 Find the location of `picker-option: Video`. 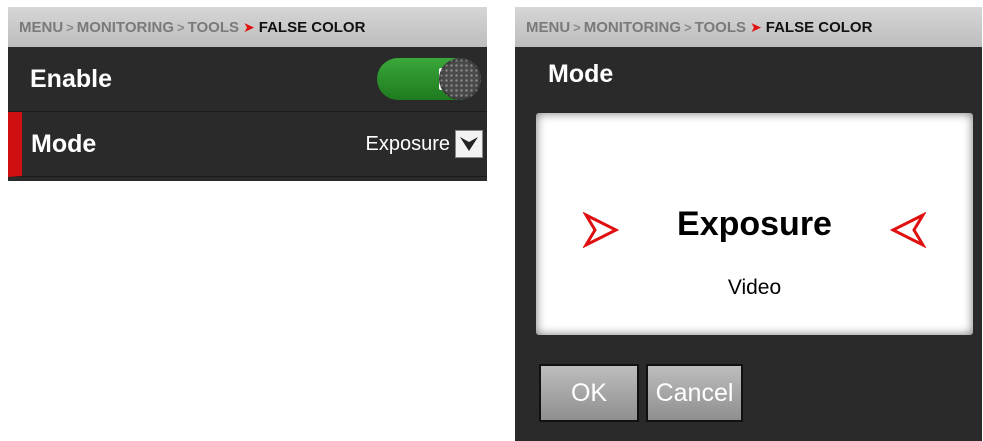

picker-option: Video is located at coordinates (754, 288).